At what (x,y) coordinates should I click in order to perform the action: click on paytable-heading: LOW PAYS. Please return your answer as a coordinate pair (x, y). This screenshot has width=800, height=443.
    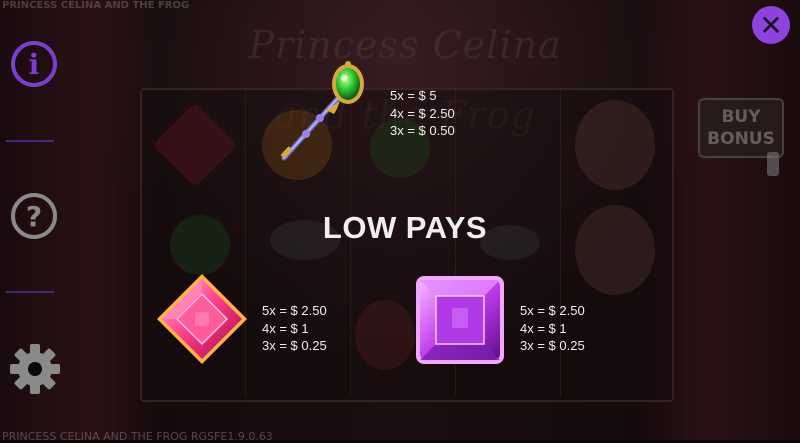
    Looking at the image, I should click on (405, 227).